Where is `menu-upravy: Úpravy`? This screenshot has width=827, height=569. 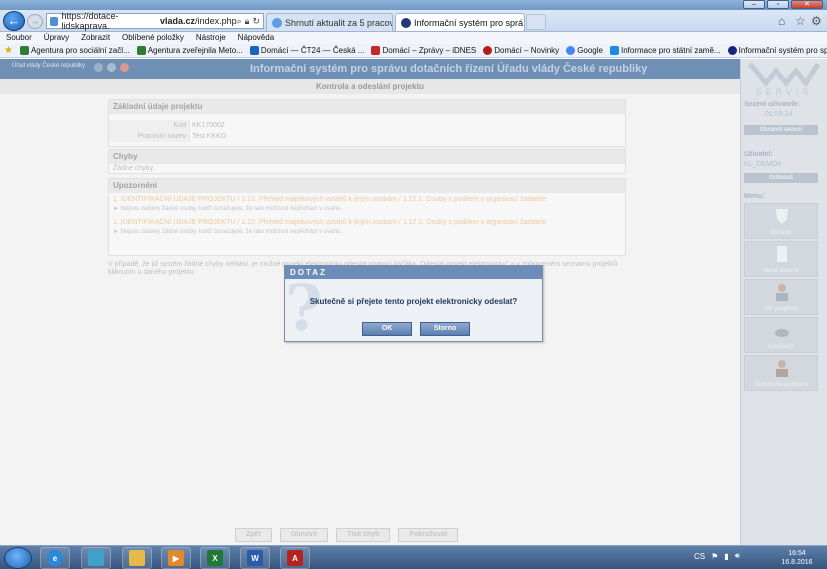
menu-upravy: Úpravy is located at coordinates (56, 38).